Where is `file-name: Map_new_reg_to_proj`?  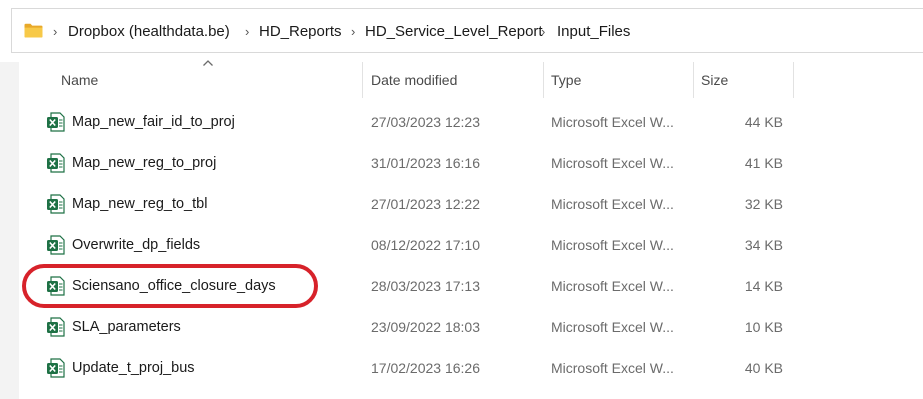
file-name: Map_new_reg_to_proj is located at coordinates (144, 163).